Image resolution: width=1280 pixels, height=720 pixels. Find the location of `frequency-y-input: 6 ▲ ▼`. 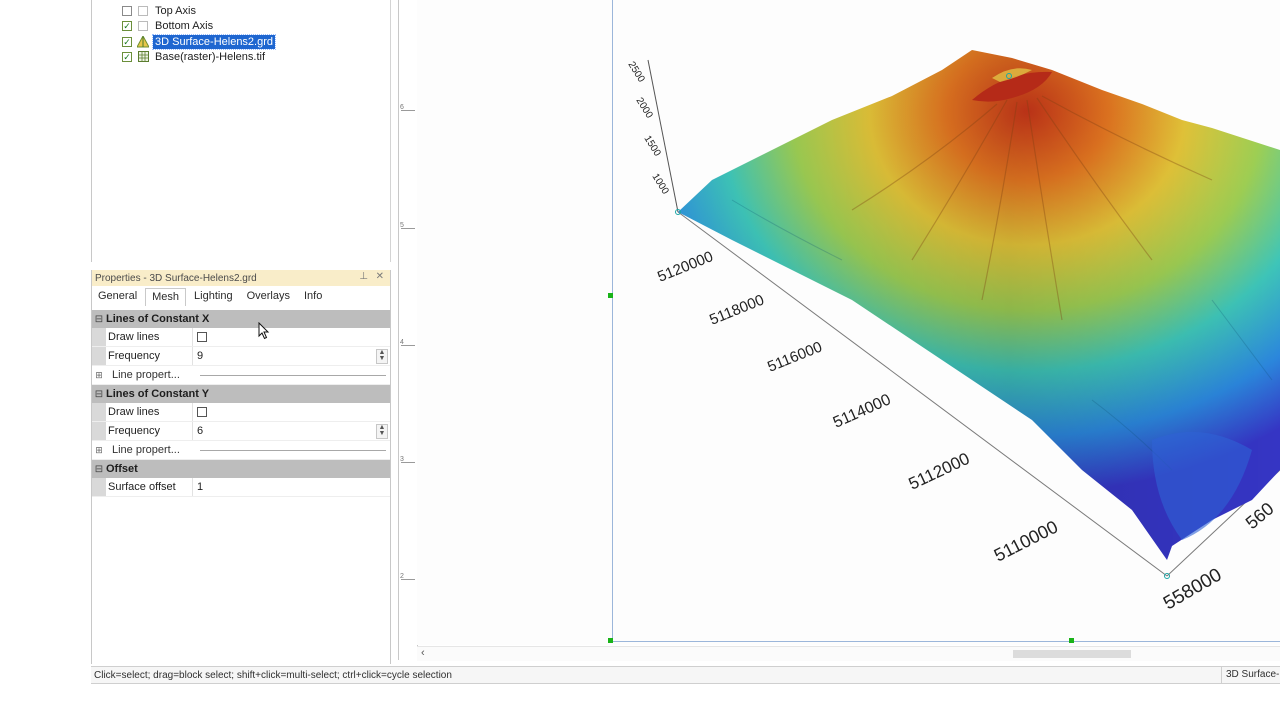

frequency-y-input: 6 ▲ ▼ is located at coordinates (291, 431).